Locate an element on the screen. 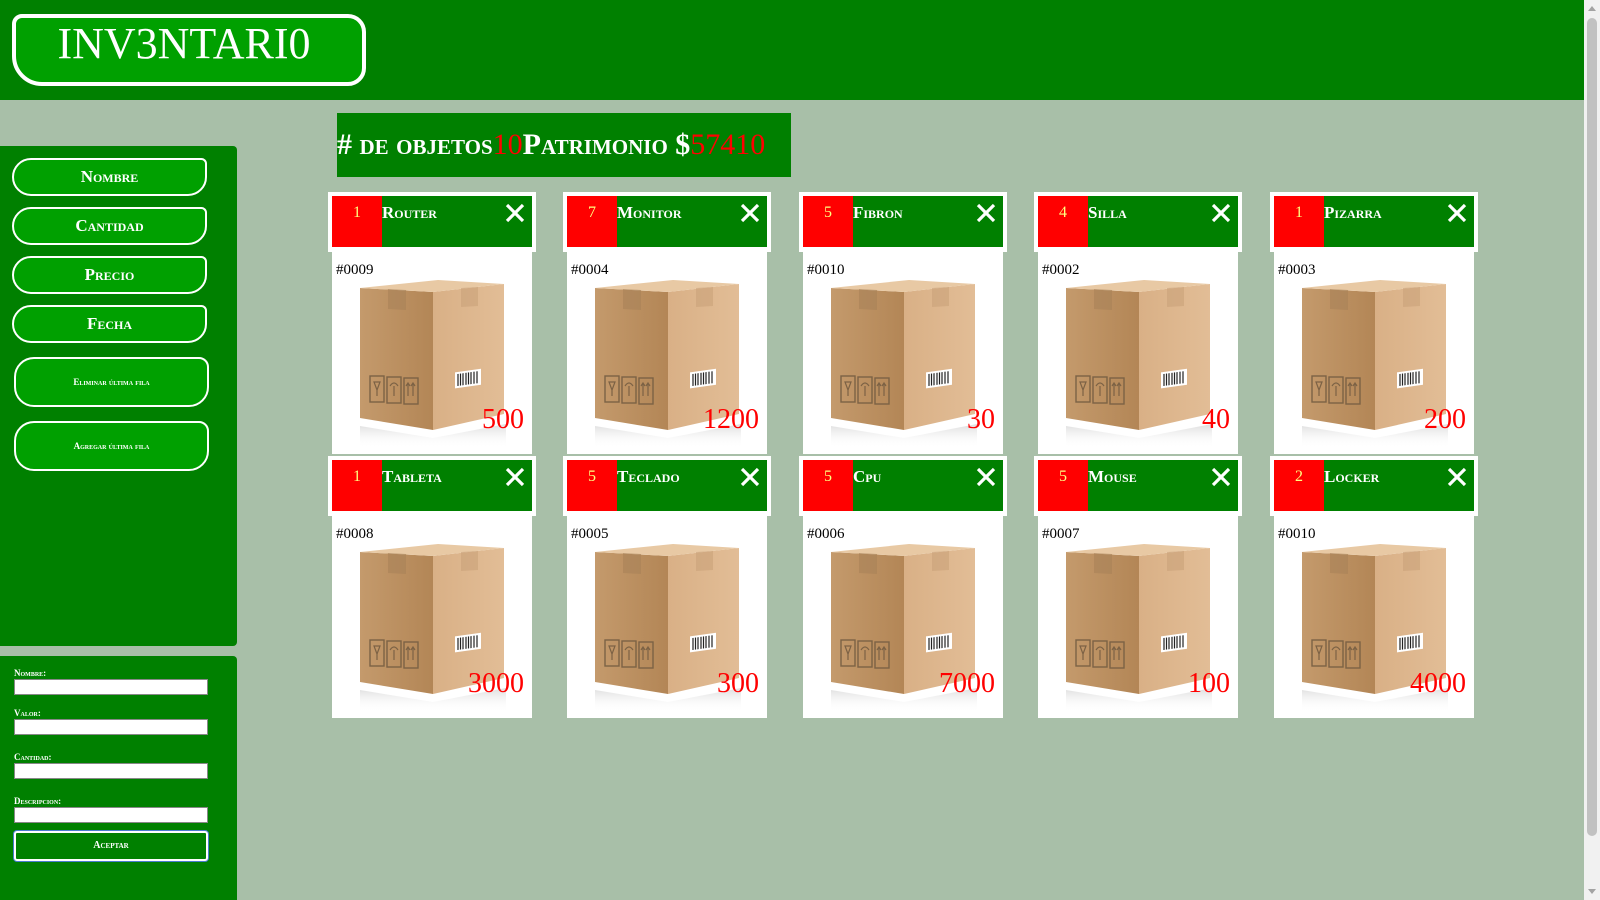 The width and height of the screenshot is (1600, 900). item-card-header-bar: 5 Cpu is located at coordinates (903, 485).